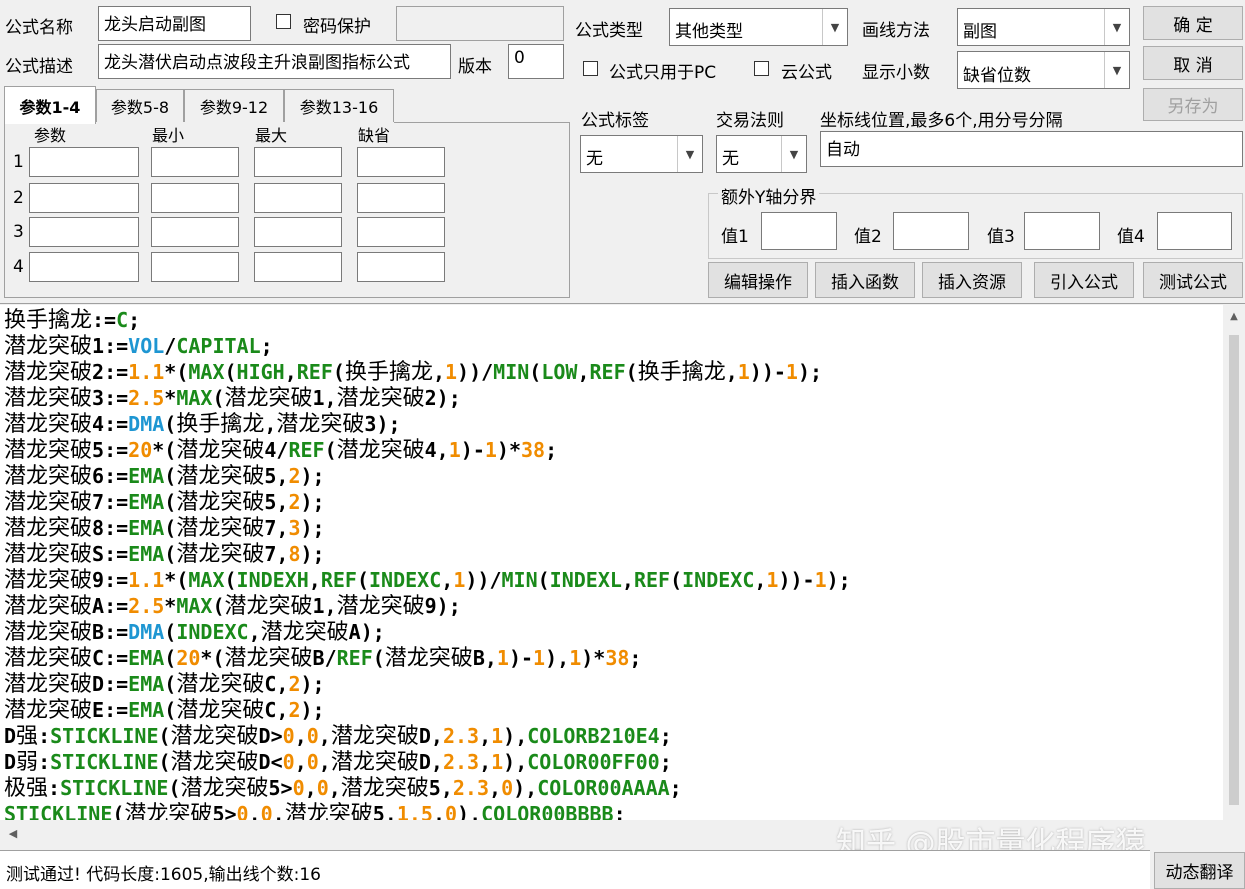 This screenshot has width=1245, height=889. What do you see at coordinates (796, 580) in the screenshot?
I see `code-token: ))-` at bounding box center [796, 580].